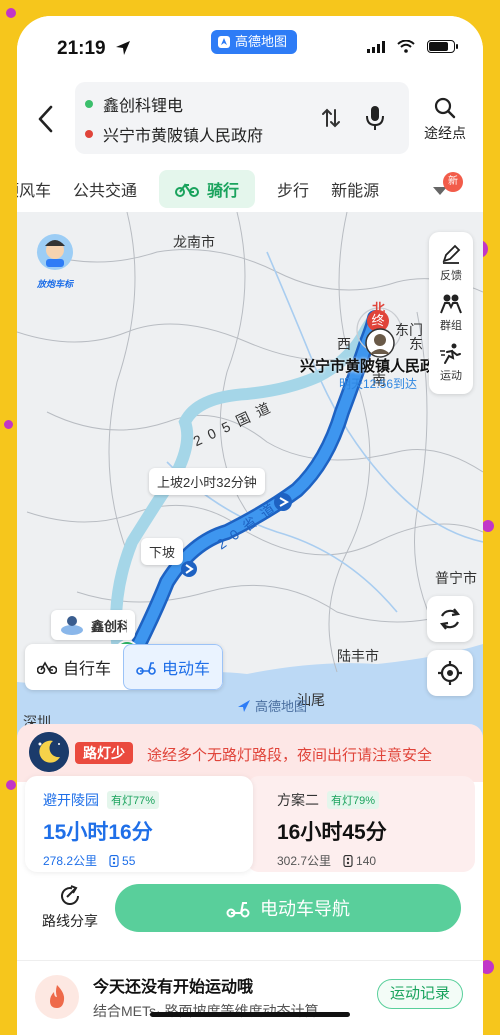 This screenshot has height=1035, width=500. I want to click on moon-icon, so click(49, 752).